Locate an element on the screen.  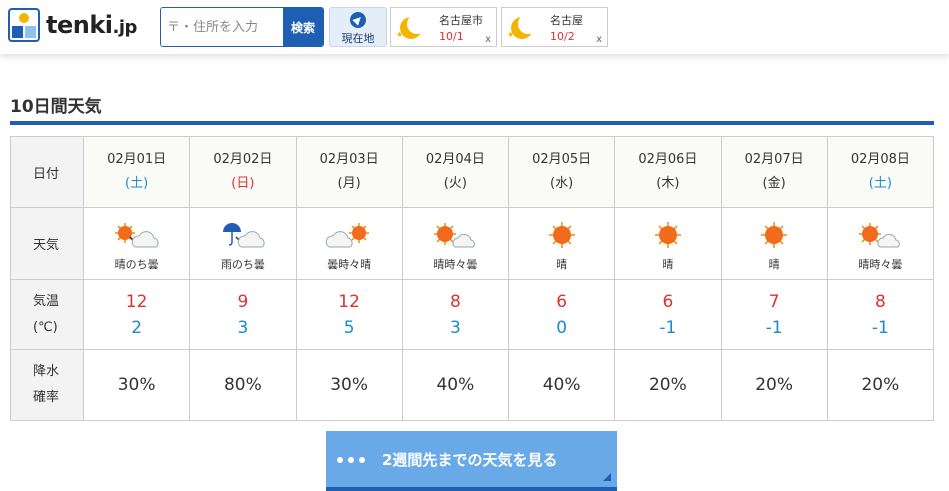
corner-arrow-icon is located at coordinates (607, 477).